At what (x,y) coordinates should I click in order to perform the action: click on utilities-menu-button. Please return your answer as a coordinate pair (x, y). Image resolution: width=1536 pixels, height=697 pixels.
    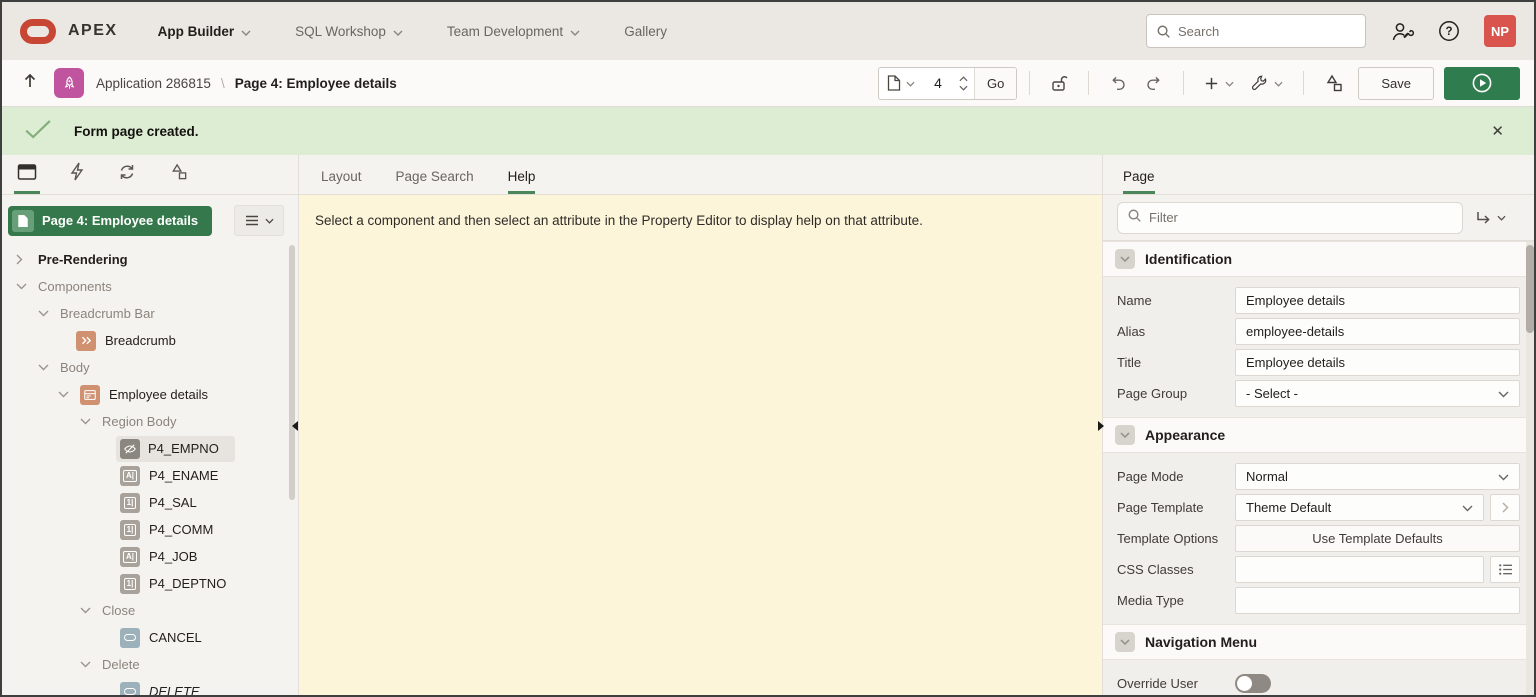
    Looking at the image, I should click on (1266, 83).